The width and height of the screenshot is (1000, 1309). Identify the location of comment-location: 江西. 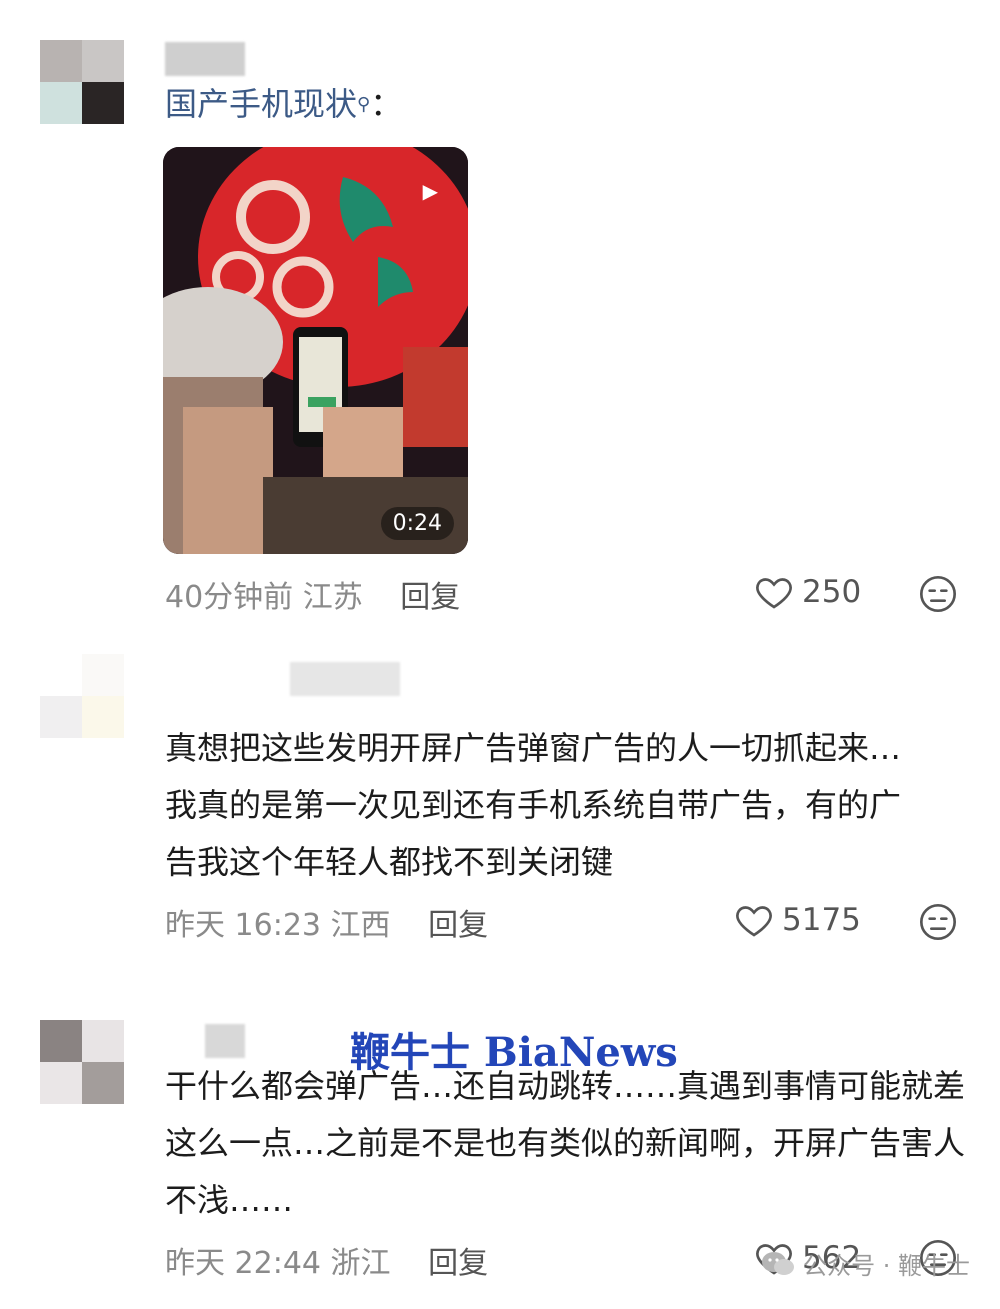
(360, 925).